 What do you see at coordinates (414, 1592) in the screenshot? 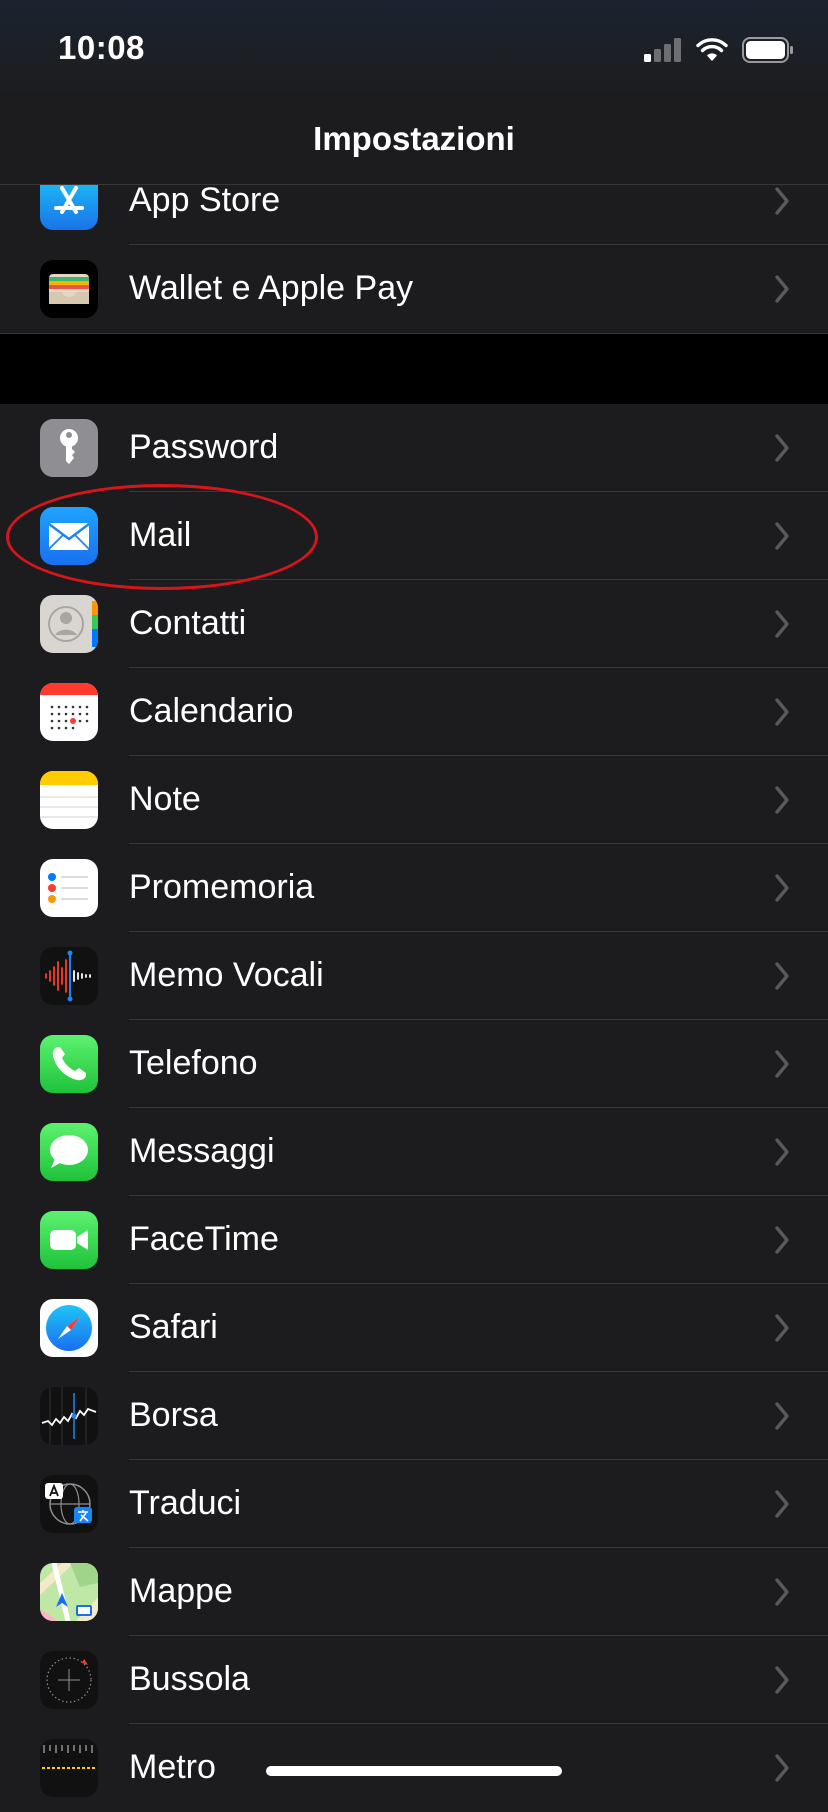
I see `settings-row-maps: Mappe` at bounding box center [414, 1592].